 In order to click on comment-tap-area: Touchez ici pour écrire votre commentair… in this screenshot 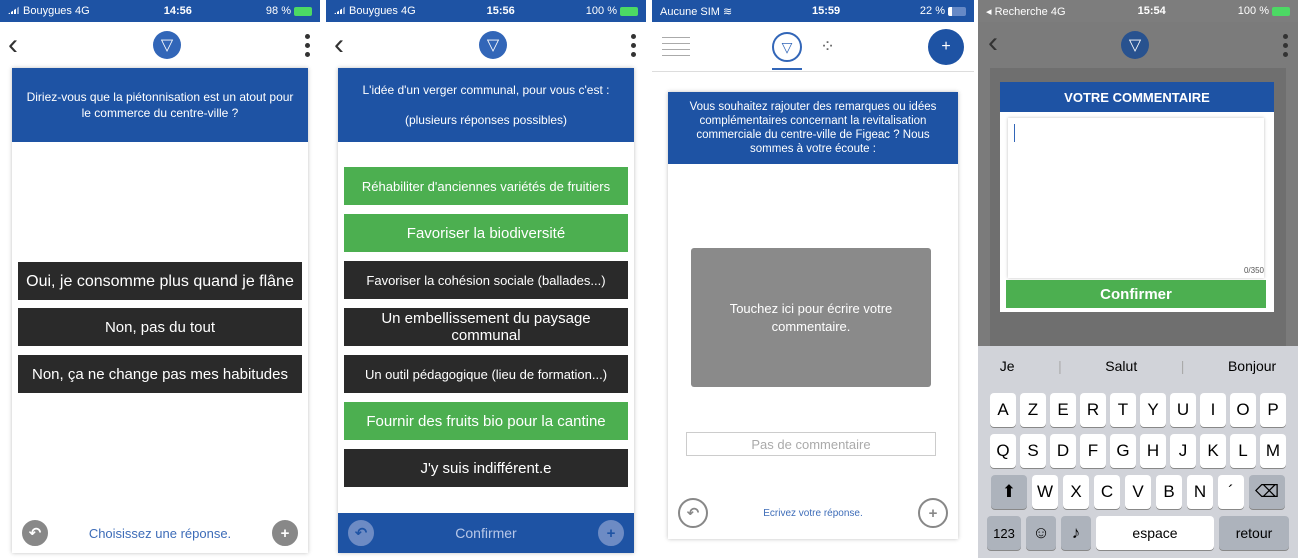, I will do `click(811, 317)`.